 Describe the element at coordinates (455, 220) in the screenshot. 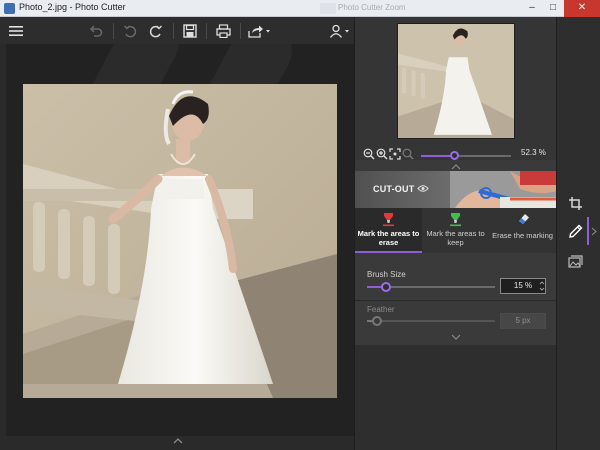

I see `green-marker-icon` at that location.